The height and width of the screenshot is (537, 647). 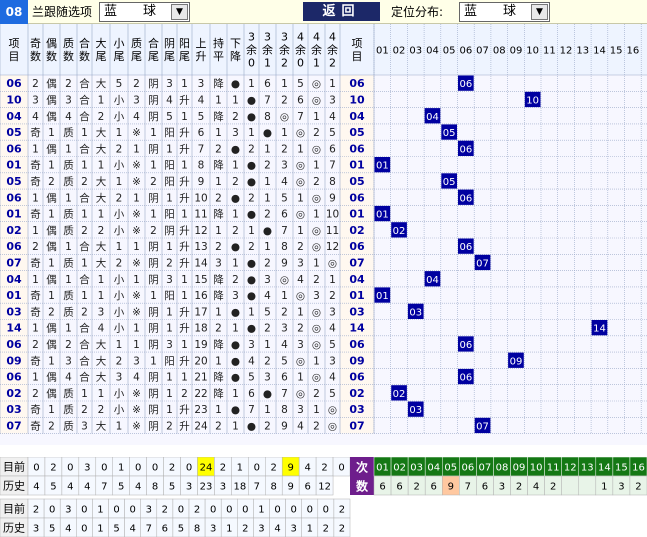 What do you see at coordinates (604, 487) in the screenshot?
I see `frequency-value: 1` at bounding box center [604, 487].